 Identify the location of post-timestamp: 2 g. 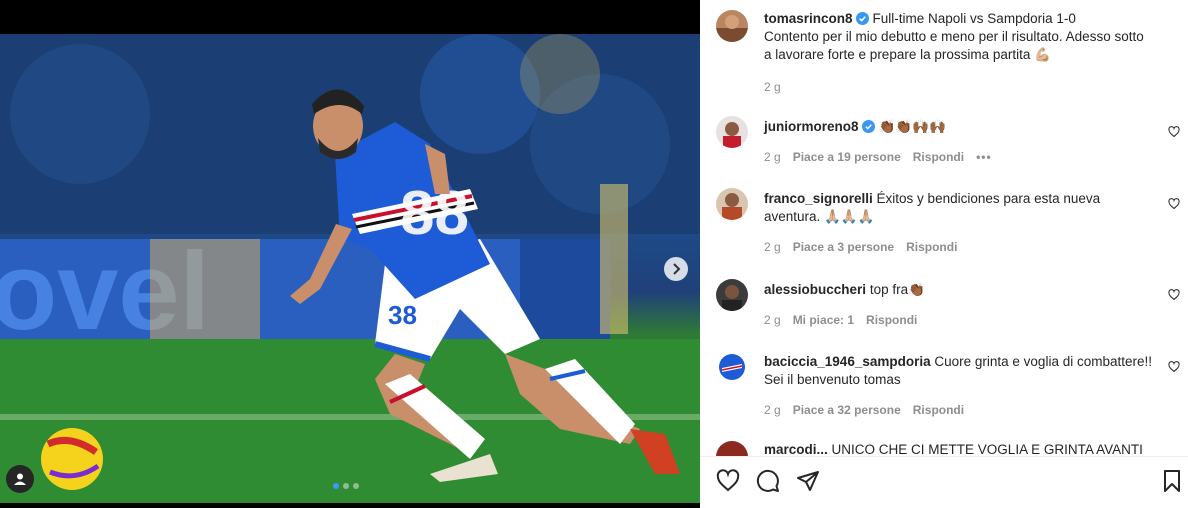
(772, 87).